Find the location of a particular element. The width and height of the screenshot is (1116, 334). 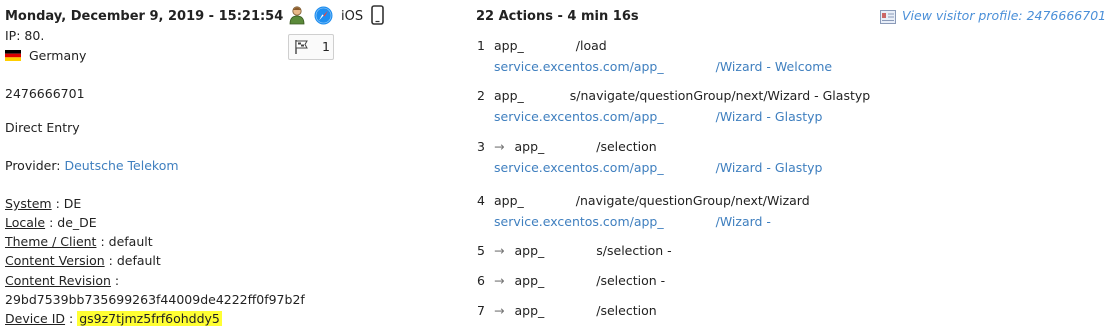

action-number: 3 is located at coordinates (481, 146).